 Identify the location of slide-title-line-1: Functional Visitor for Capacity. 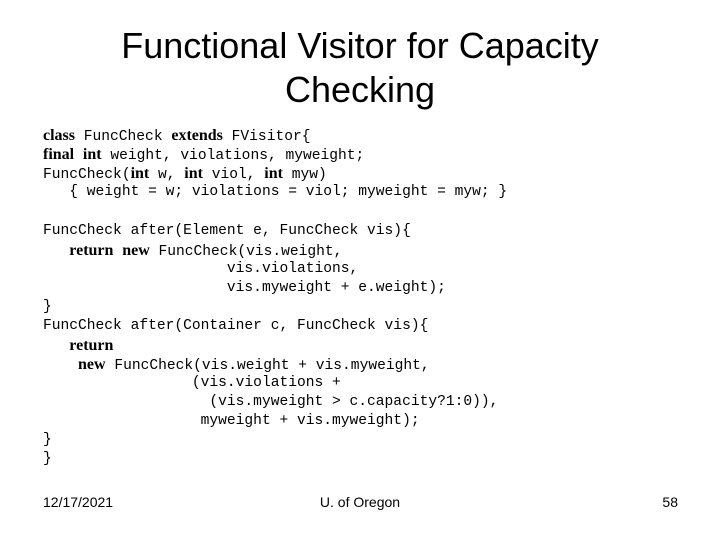
(360, 45).